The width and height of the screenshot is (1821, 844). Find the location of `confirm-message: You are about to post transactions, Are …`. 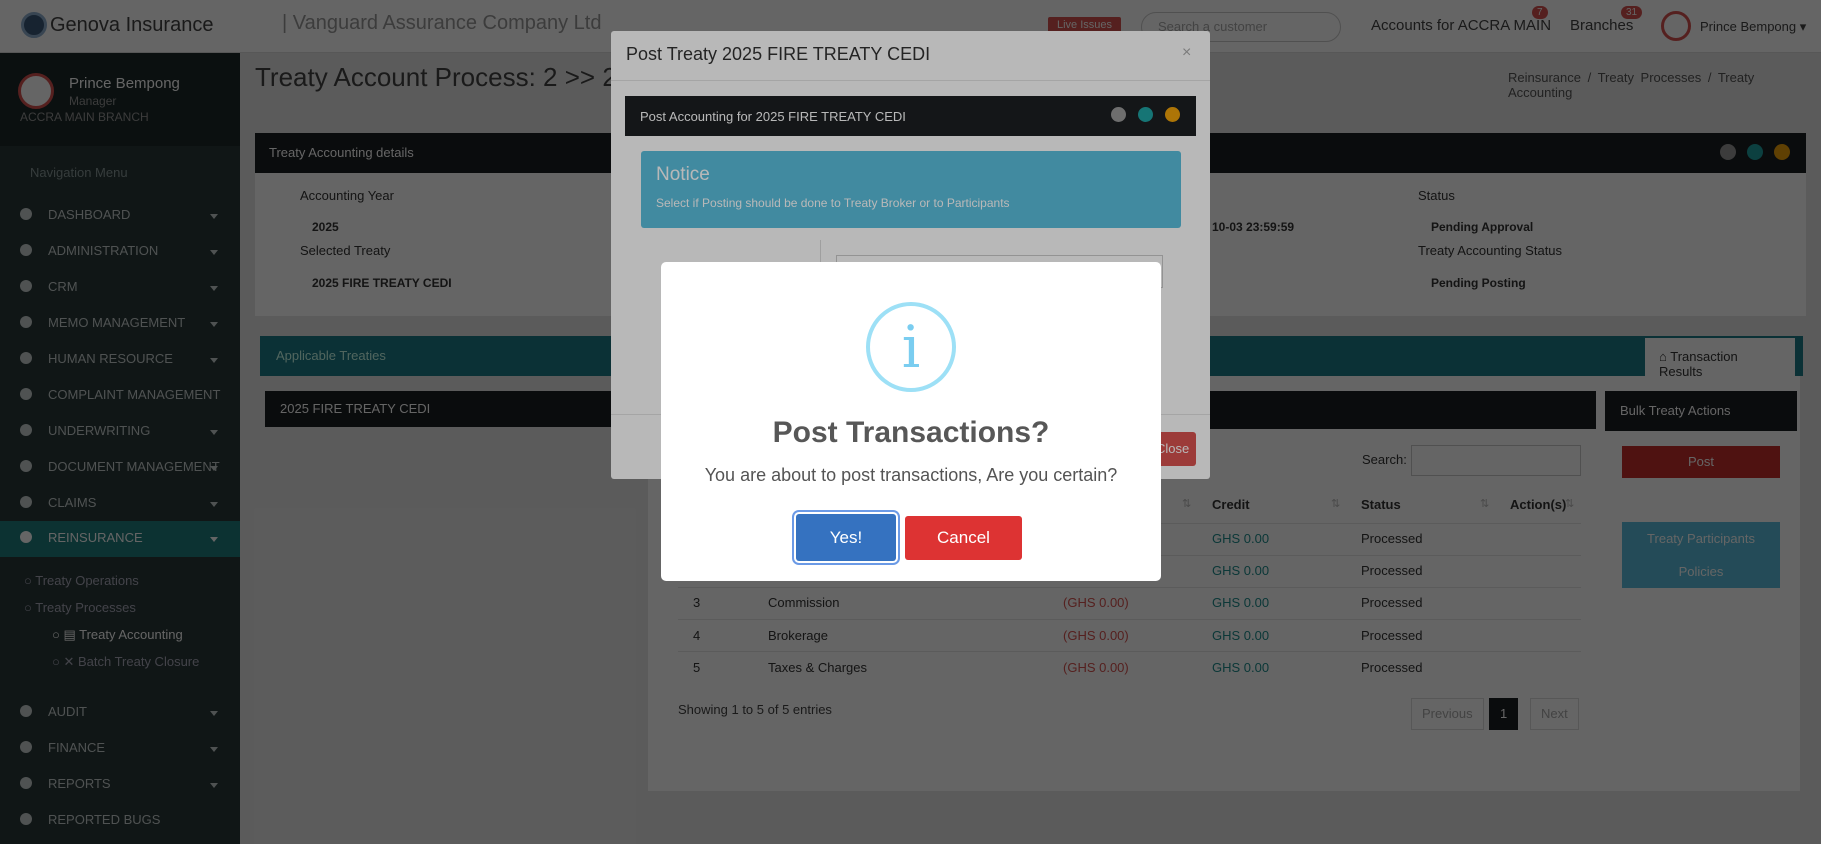

confirm-message: You are about to post transactions, Are … is located at coordinates (911, 475).